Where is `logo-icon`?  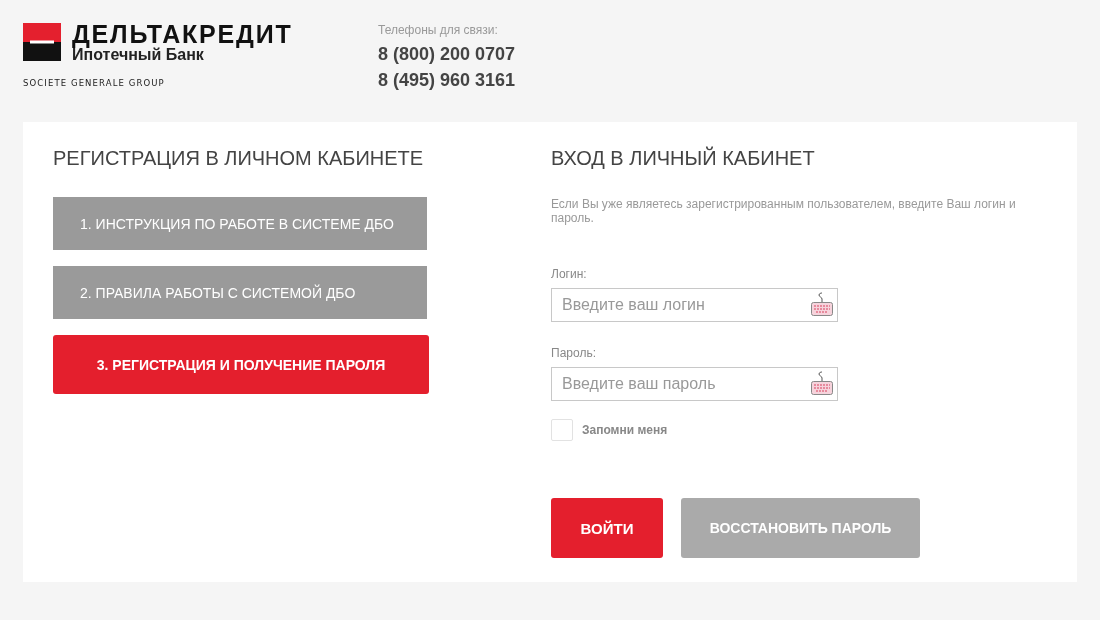
logo-icon is located at coordinates (42, 42).